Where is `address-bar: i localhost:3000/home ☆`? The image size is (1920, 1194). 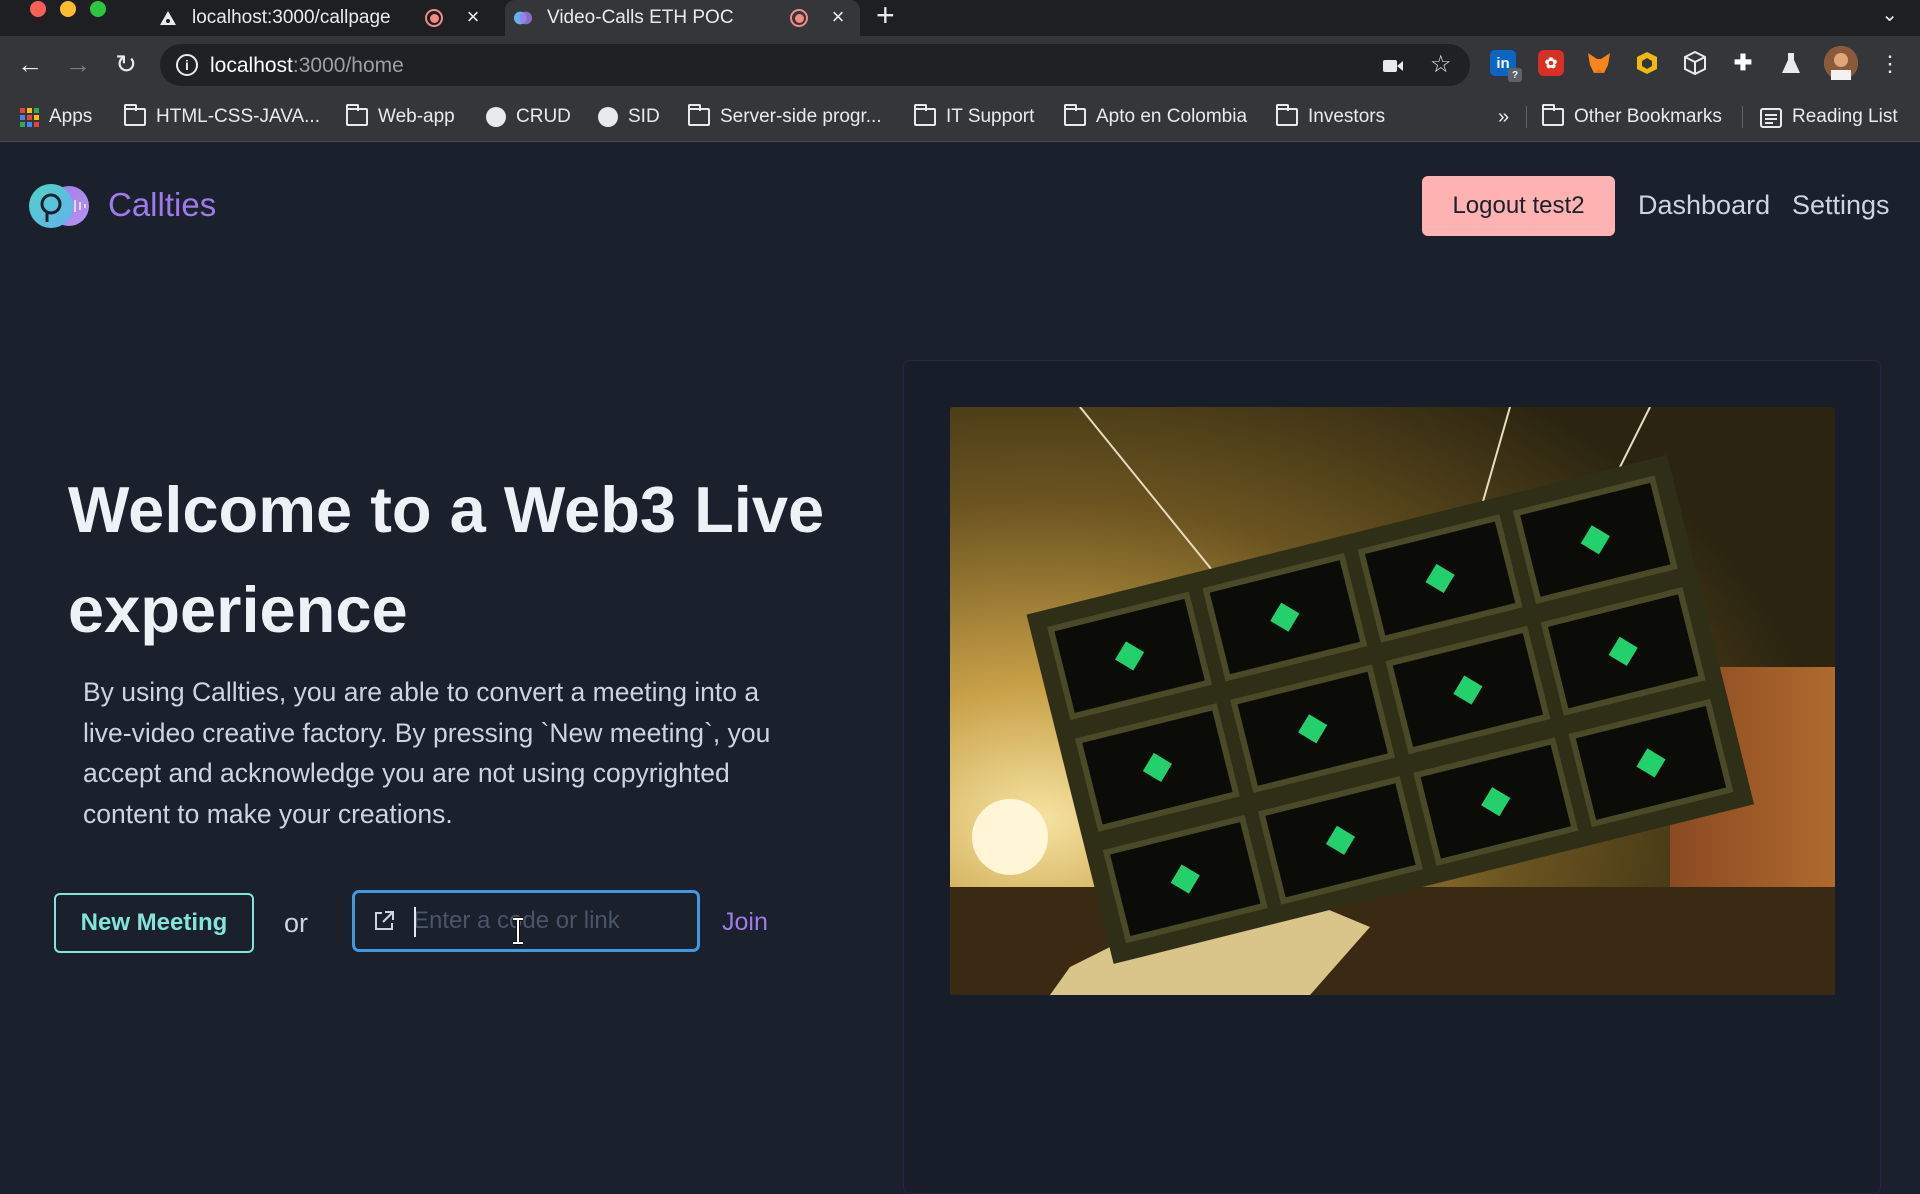 address-bar: i localhost:3000/home ☆ is located at coordinates (815, 65).